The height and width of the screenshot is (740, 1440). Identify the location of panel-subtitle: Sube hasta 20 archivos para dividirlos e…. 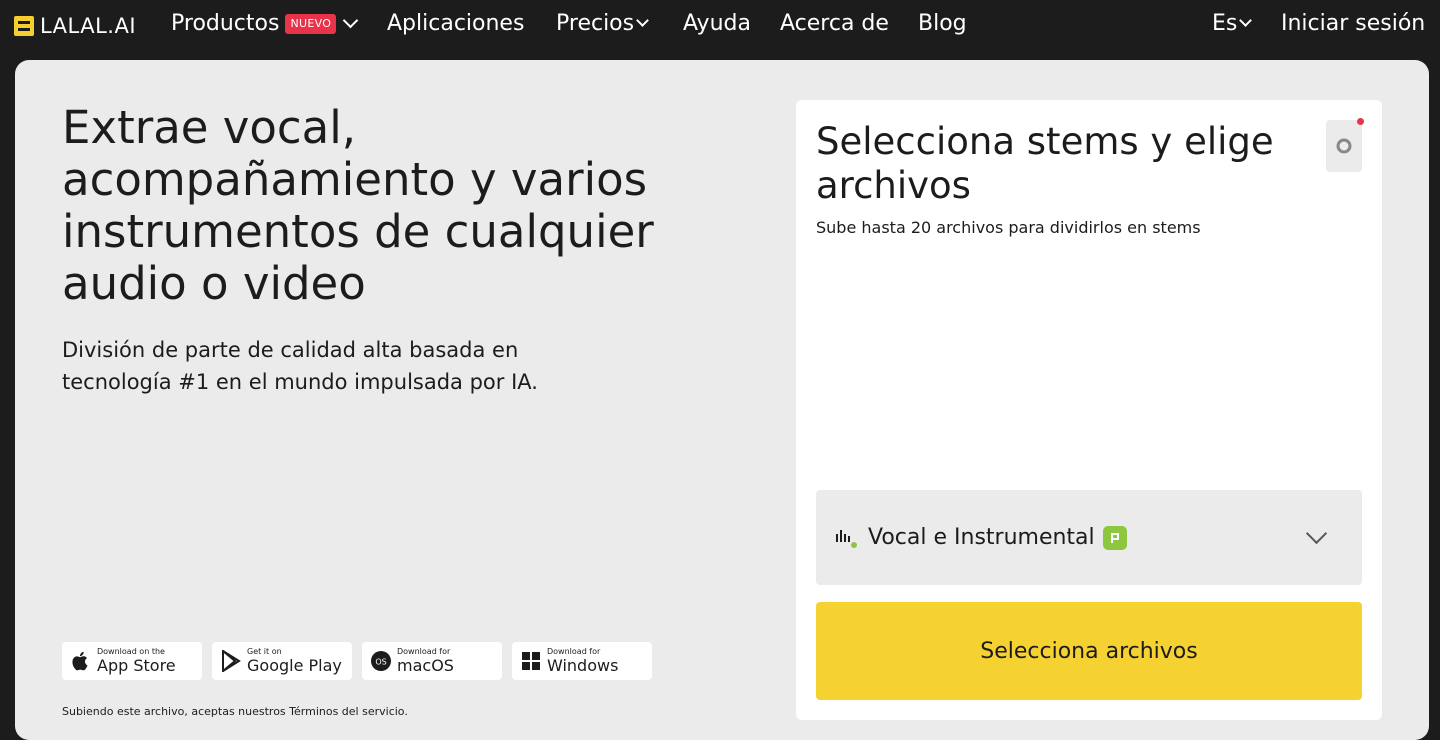
(1008, 227).